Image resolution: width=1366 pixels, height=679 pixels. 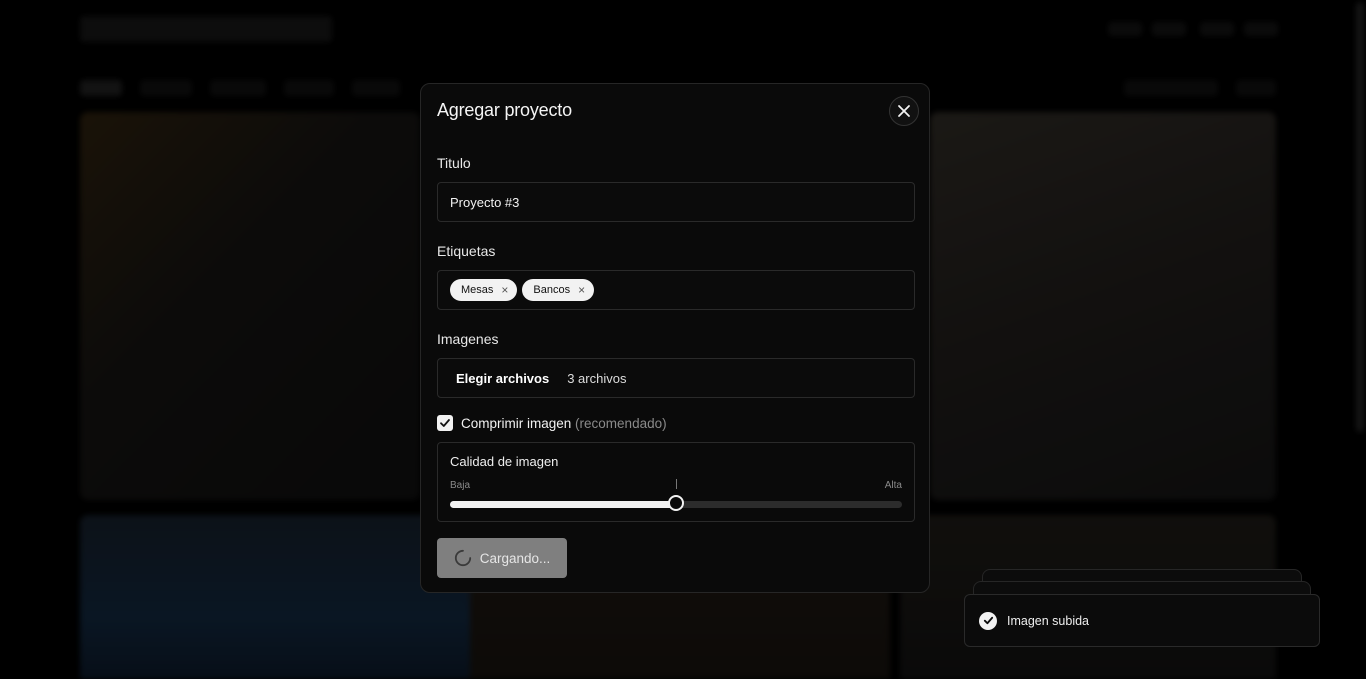 I want to click on close-icon, so click(x=904, y=111).